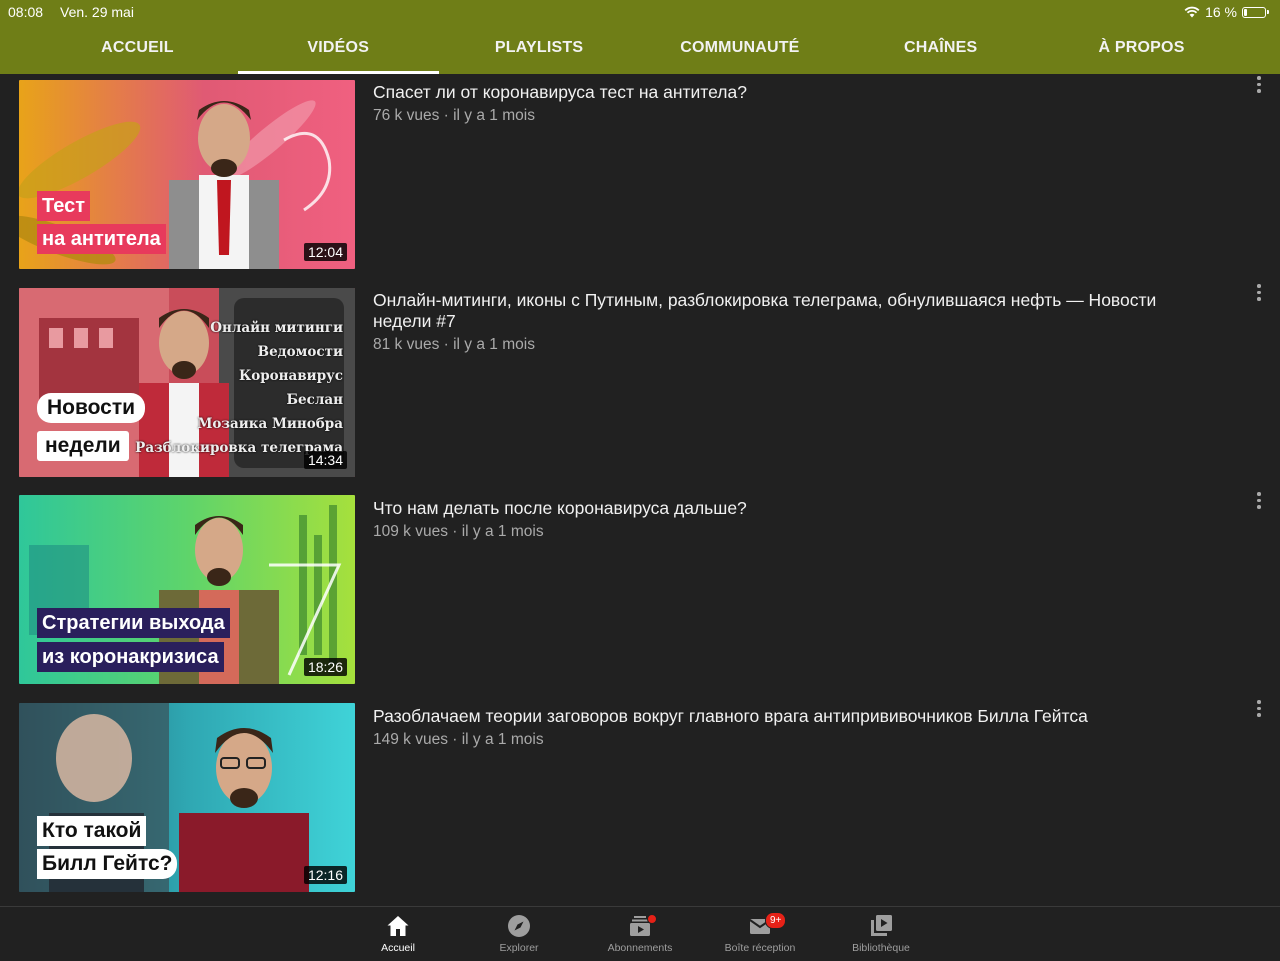 This screenshot has width=1280, height=961. What do you see at coordinates (187, 589) in the screenshot?
I see `video-thumbnail: Стратегии выхода из коронакризиса 18:26` at bounding box center [187, 589].